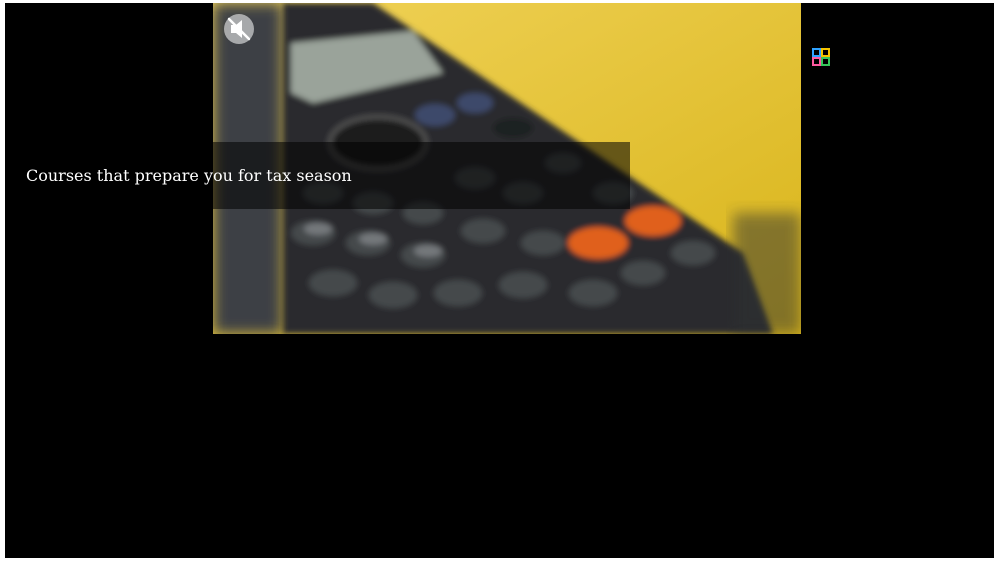  What do you see at coordinates (189, 175) in the screenshot?
I see `video-caption: Courses that prepare you for tax season` at bounding box center [189, 175].